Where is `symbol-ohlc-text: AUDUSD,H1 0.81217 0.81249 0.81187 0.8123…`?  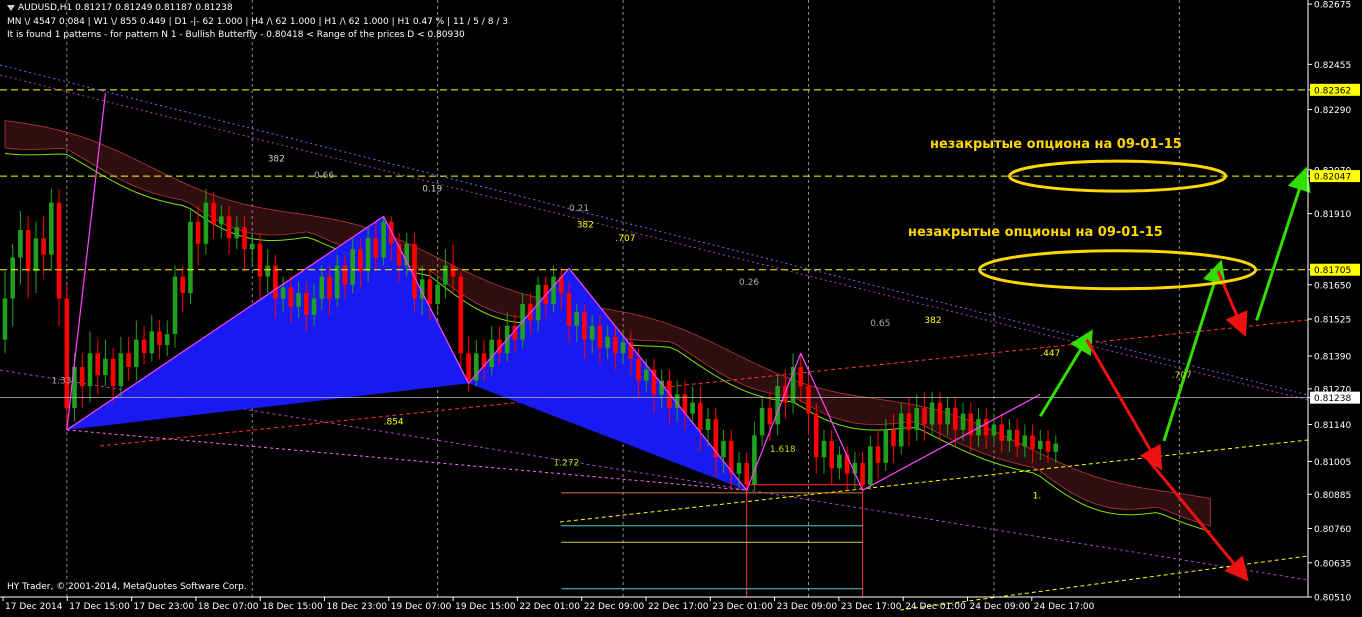 symbol-ohlc-text: AUDUSD,H1 0.81217 0.81249 0.81187 0.8123… is located at coordinates (125, 8).